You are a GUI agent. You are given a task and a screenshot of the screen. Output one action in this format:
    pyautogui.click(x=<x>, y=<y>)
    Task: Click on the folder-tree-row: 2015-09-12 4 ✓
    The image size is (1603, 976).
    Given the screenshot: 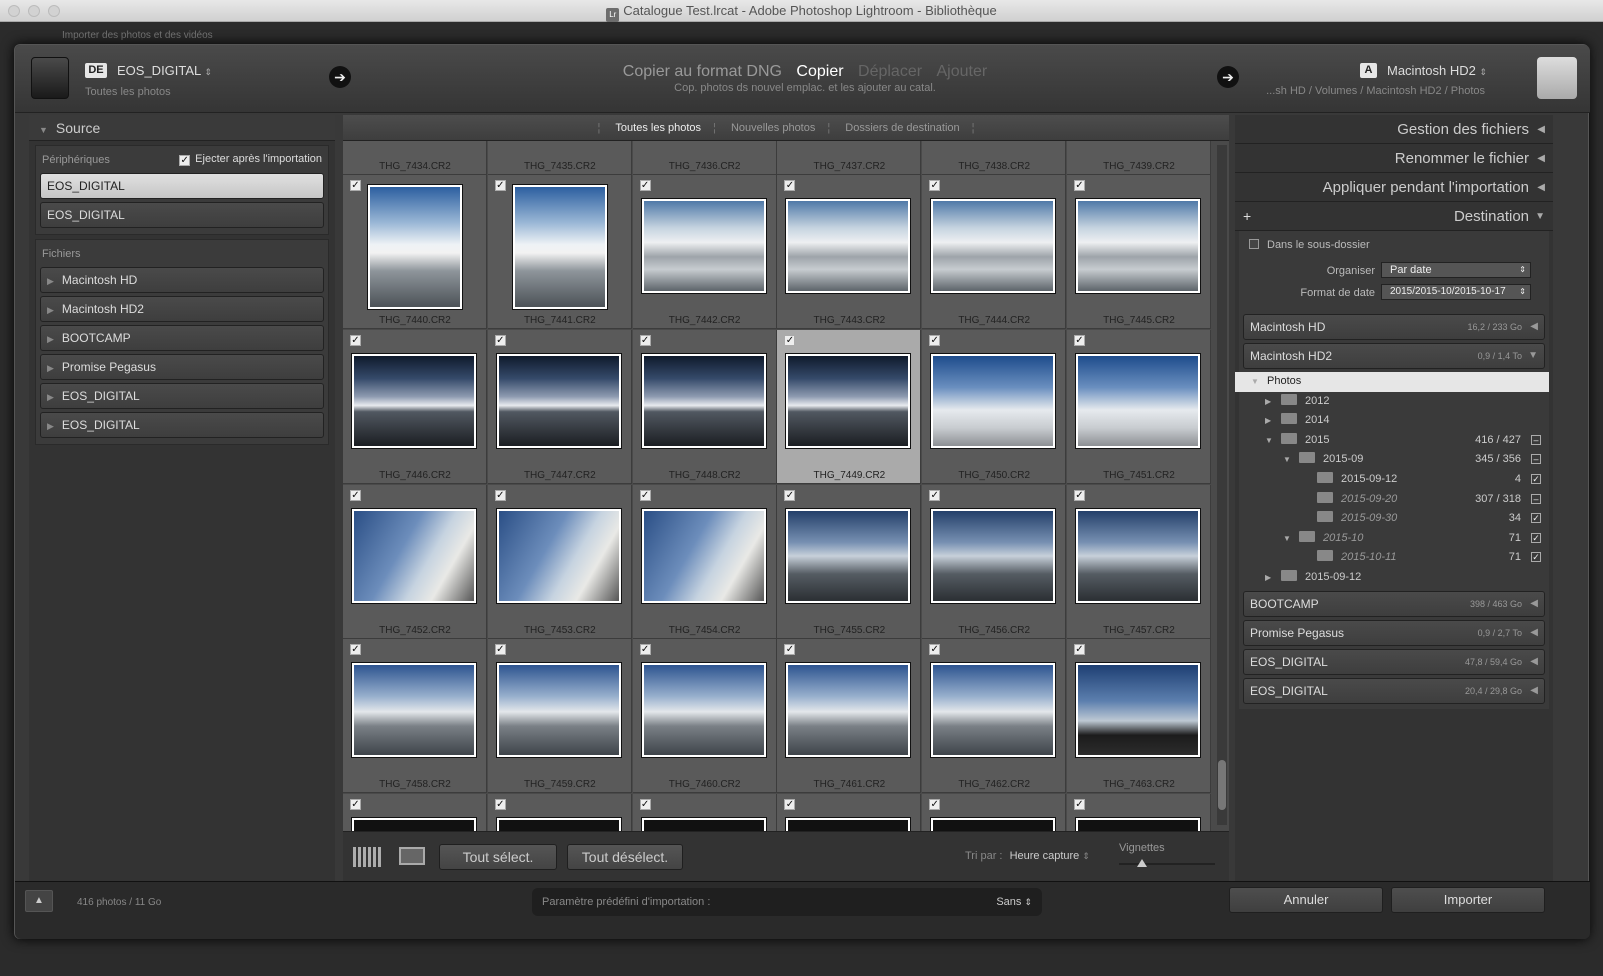 What is the action you would take?
    pyautogui.click(x=1394, y=480)
    